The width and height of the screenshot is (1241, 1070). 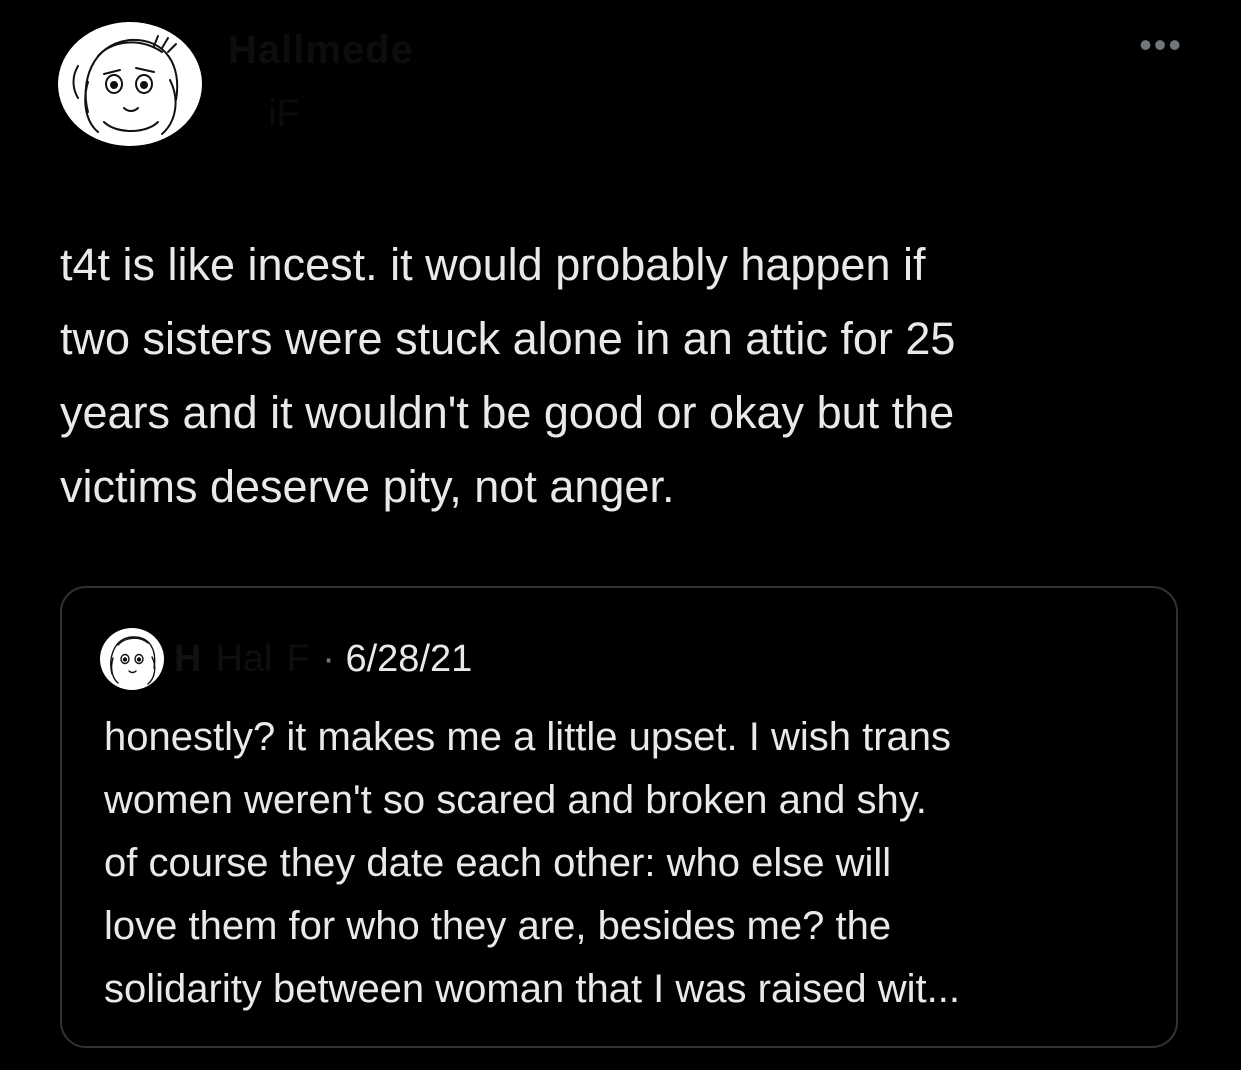 I want to click on quoted-handle: Hal, so click(x=244, y=659).